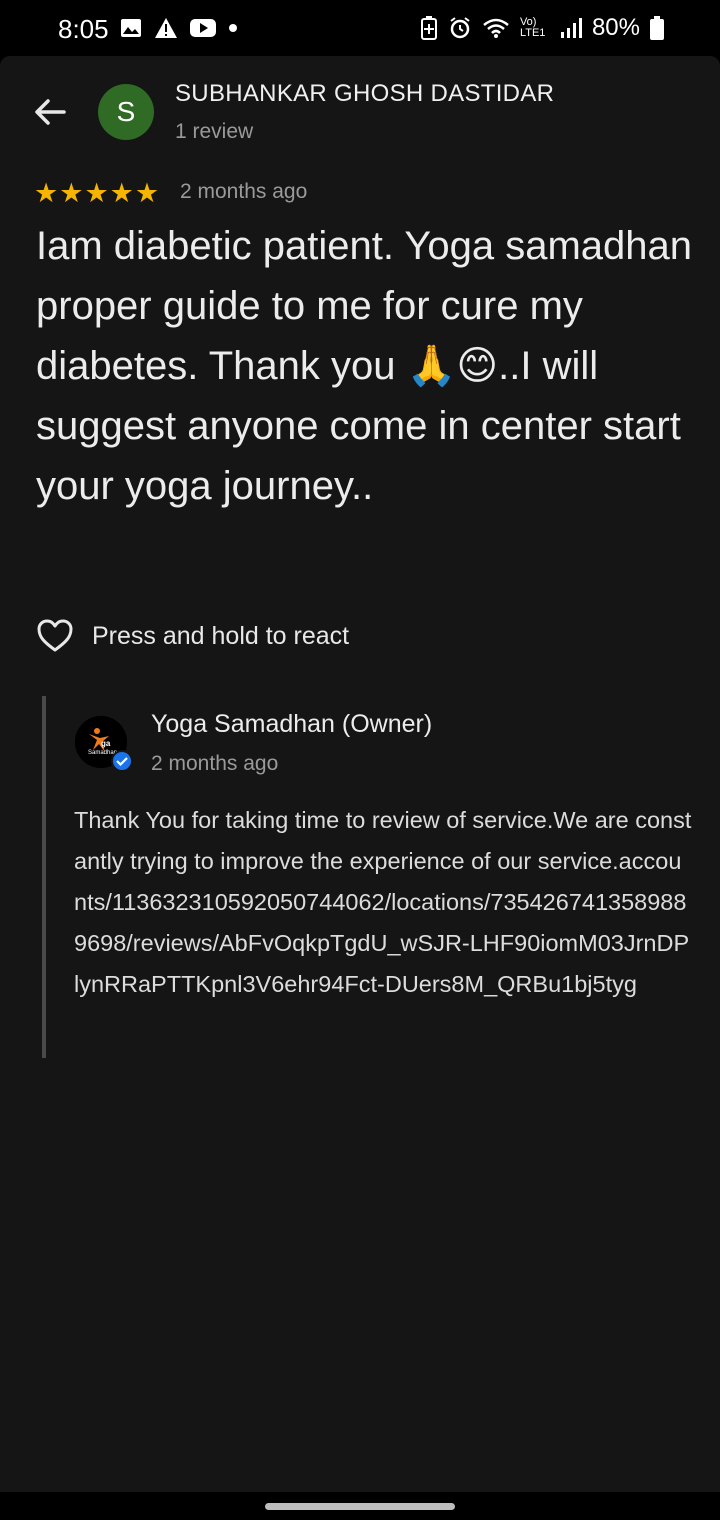 The width and height of the screenshot is (720, 1520). I want to click on navigation-bar, so click(360, 1506).